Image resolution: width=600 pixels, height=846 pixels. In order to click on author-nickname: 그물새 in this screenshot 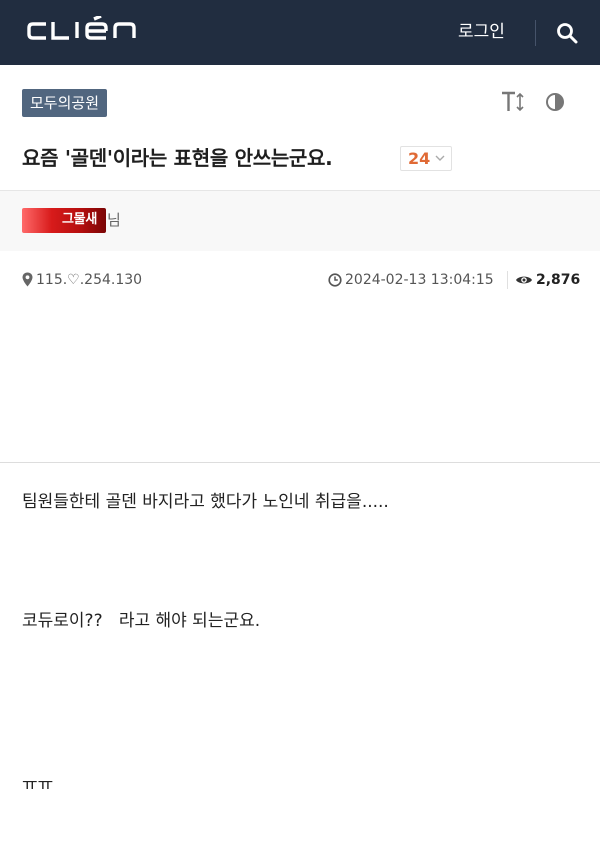, I will do `click(79, 219)`.